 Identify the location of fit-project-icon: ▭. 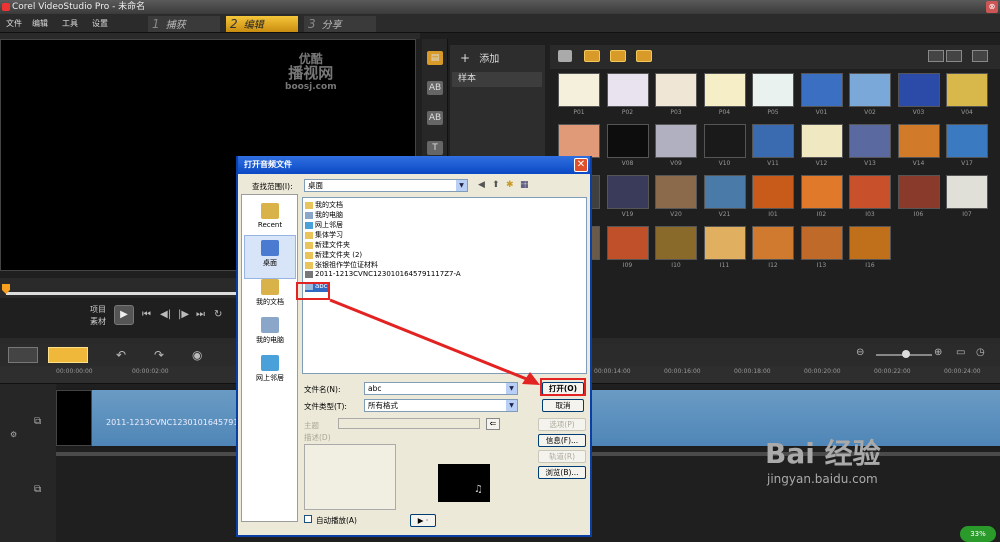
(960, 352).